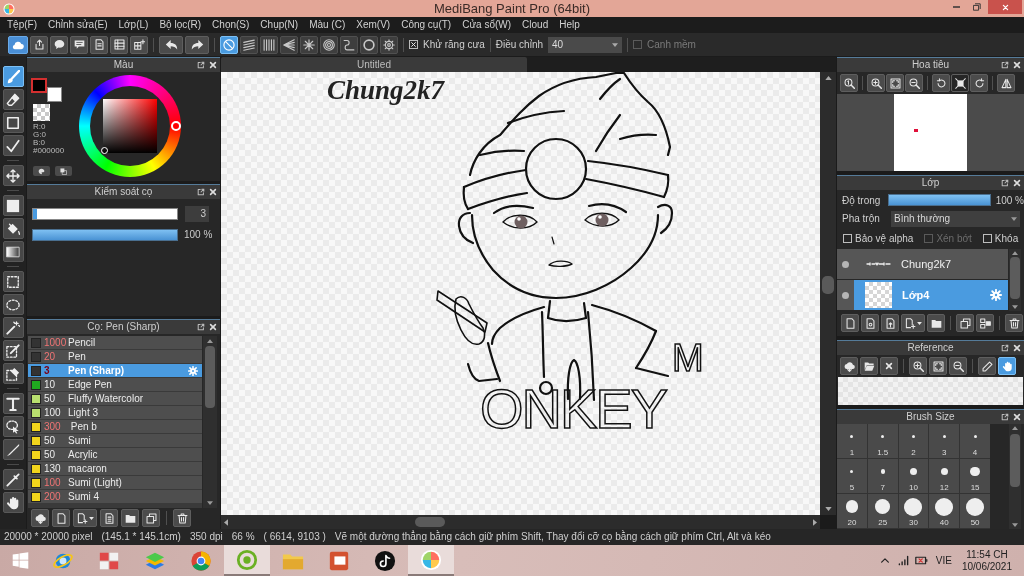 The image size is (1024, 576). I want to click on menu-item: Help, so click(569, 25).